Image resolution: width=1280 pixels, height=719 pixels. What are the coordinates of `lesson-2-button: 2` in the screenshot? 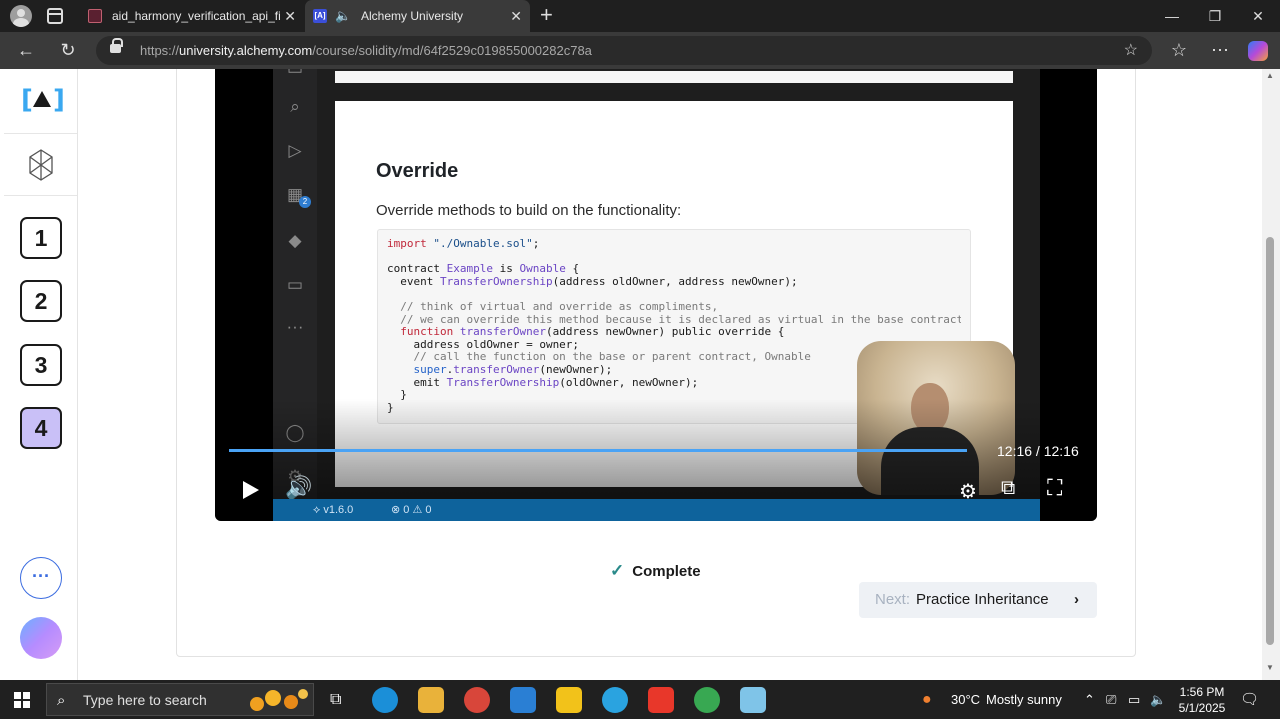 It's located at (41, 301).